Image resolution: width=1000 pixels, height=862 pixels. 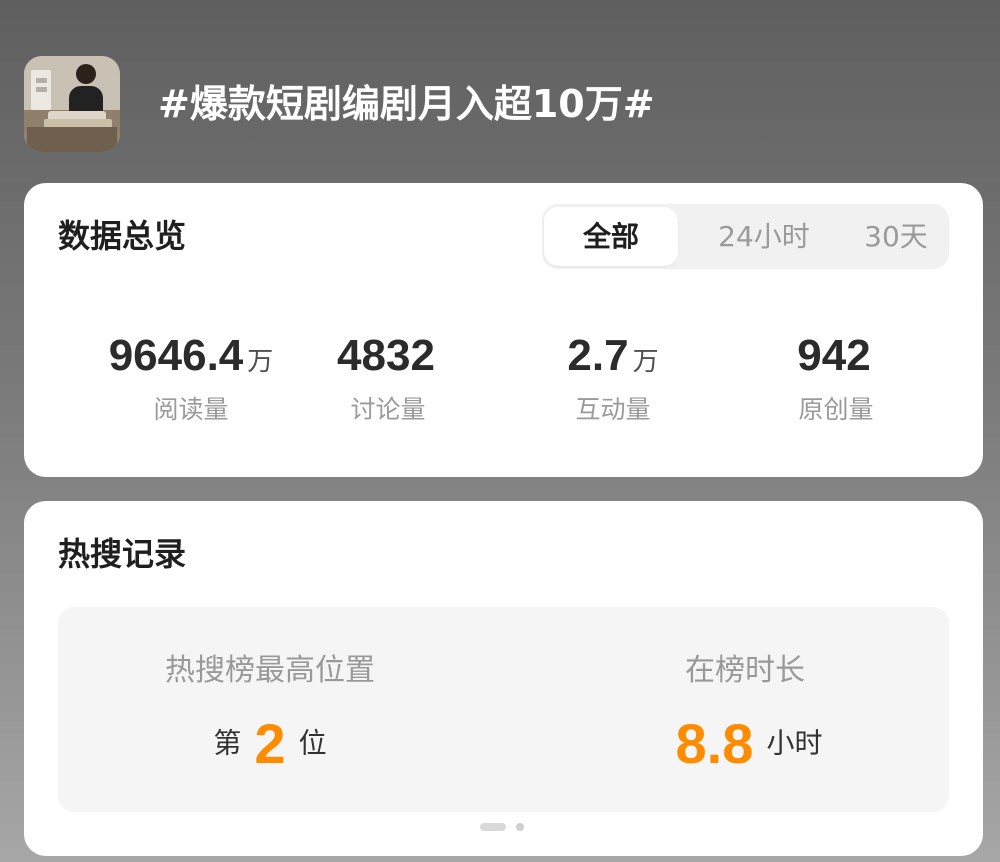 I want to click on tab-30-days: 30天, so click(x=896, y=236).